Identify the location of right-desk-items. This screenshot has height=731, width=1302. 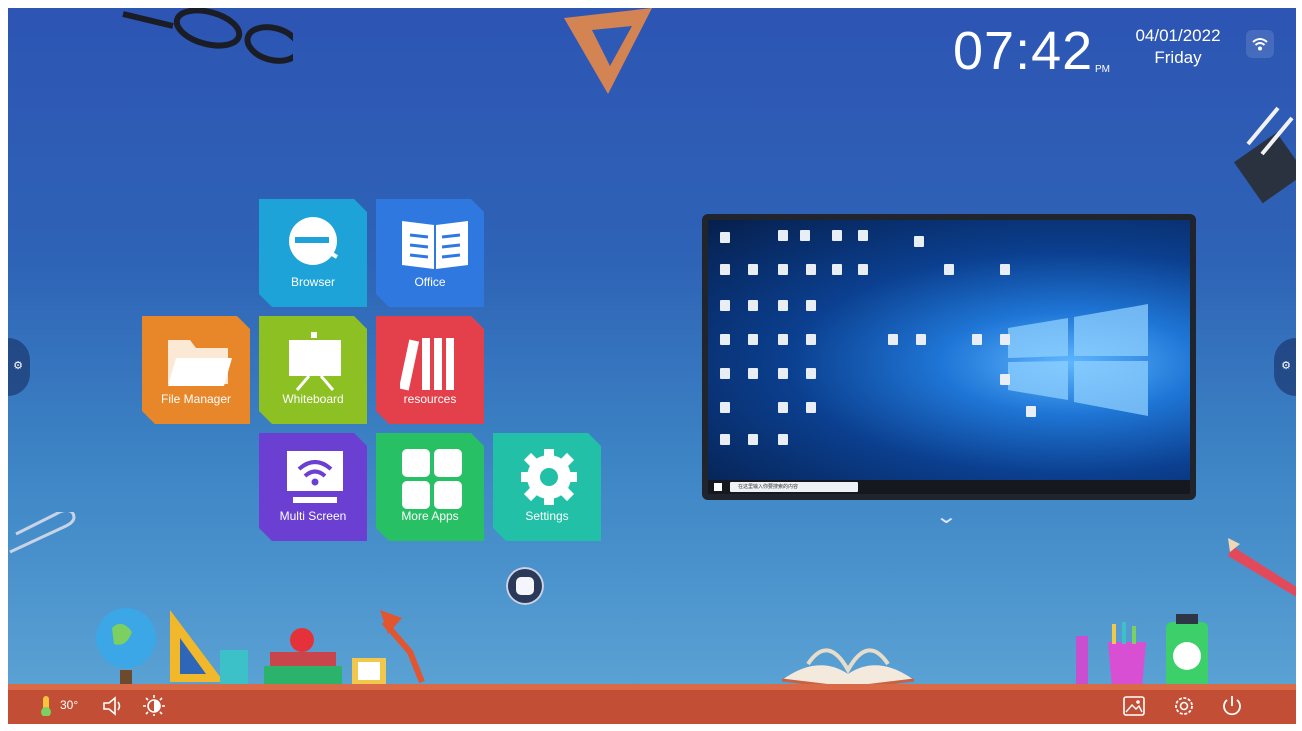
(1142, 651).